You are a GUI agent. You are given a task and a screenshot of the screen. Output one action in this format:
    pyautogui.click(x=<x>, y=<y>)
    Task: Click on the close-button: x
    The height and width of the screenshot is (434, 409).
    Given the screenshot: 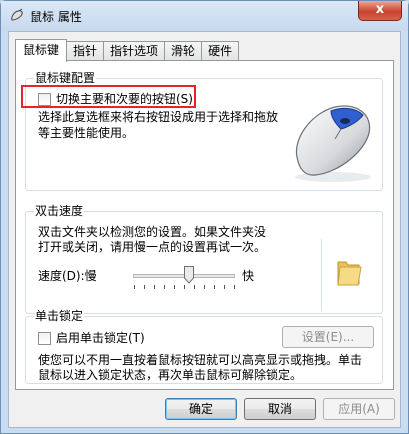 What is the action you would take?
    pyautogui.click(x=380, y=11)
    